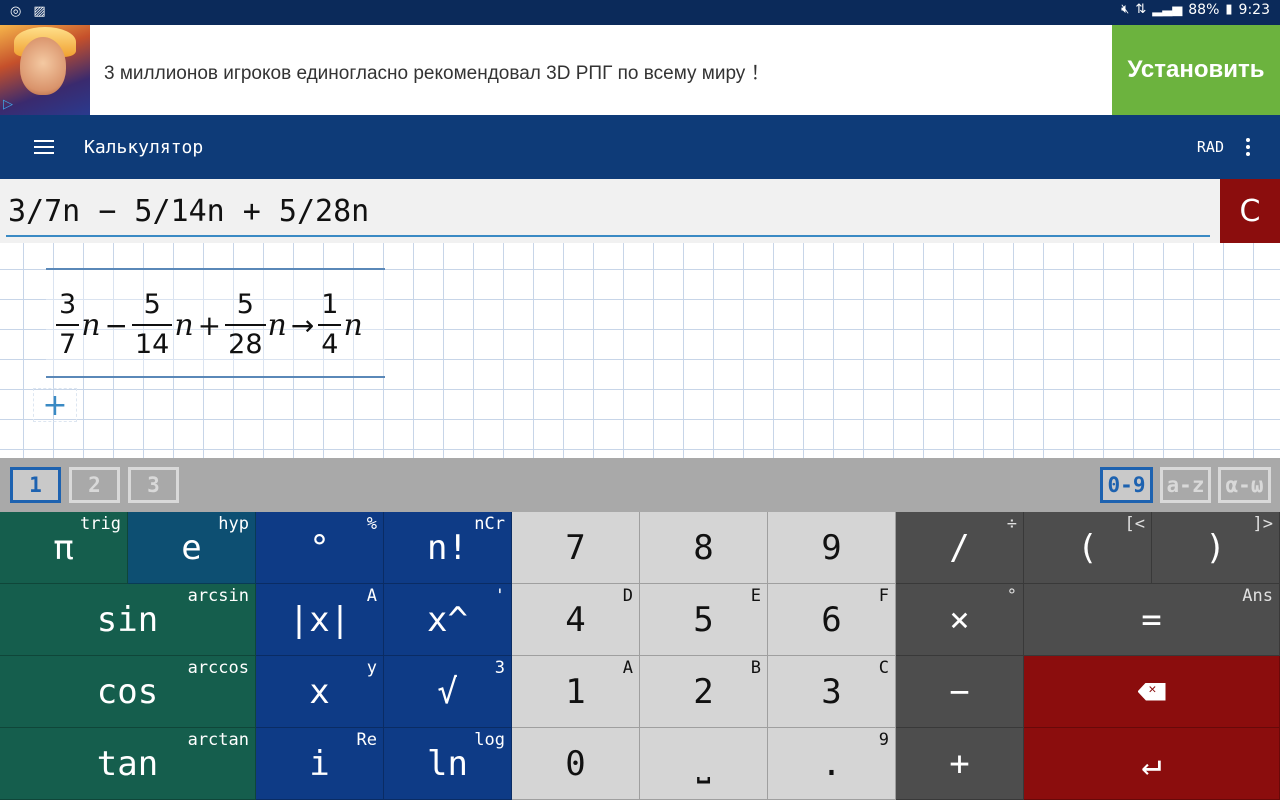  What do you see at coordinates (371, 668) in the screenshot?
I see `x-variable-sub: y` at bounding box center [371, 668].